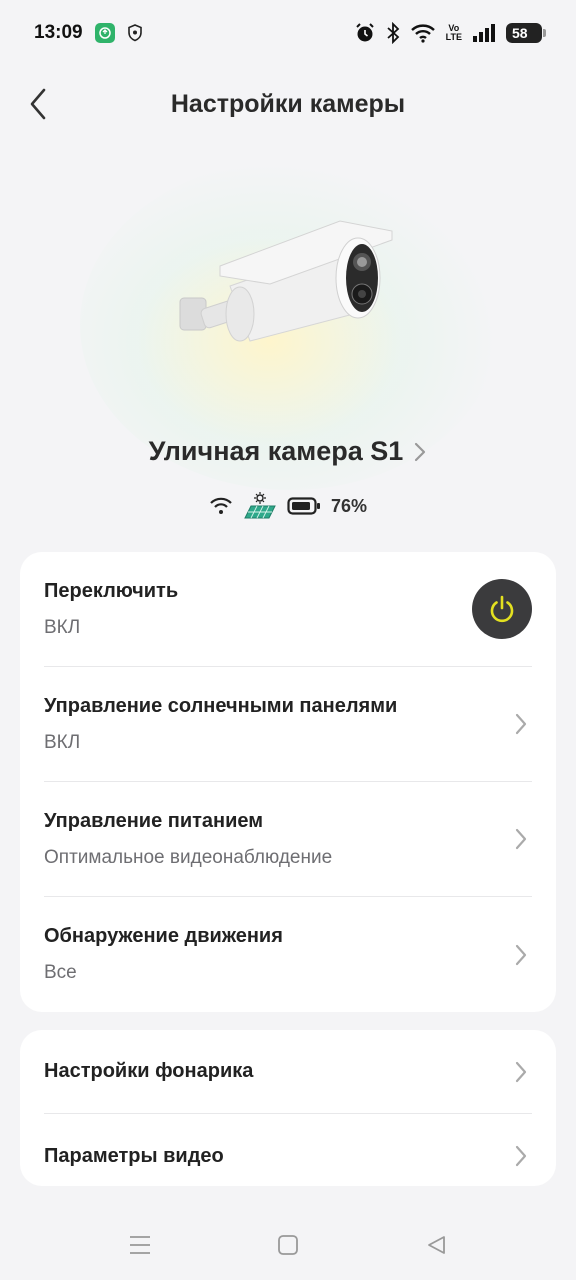 The image size is (576, 1280). What do you see at coordinates (260, 505) in the screenshot?
I see `solar-panel-icon` at bounding box center [260, 505].